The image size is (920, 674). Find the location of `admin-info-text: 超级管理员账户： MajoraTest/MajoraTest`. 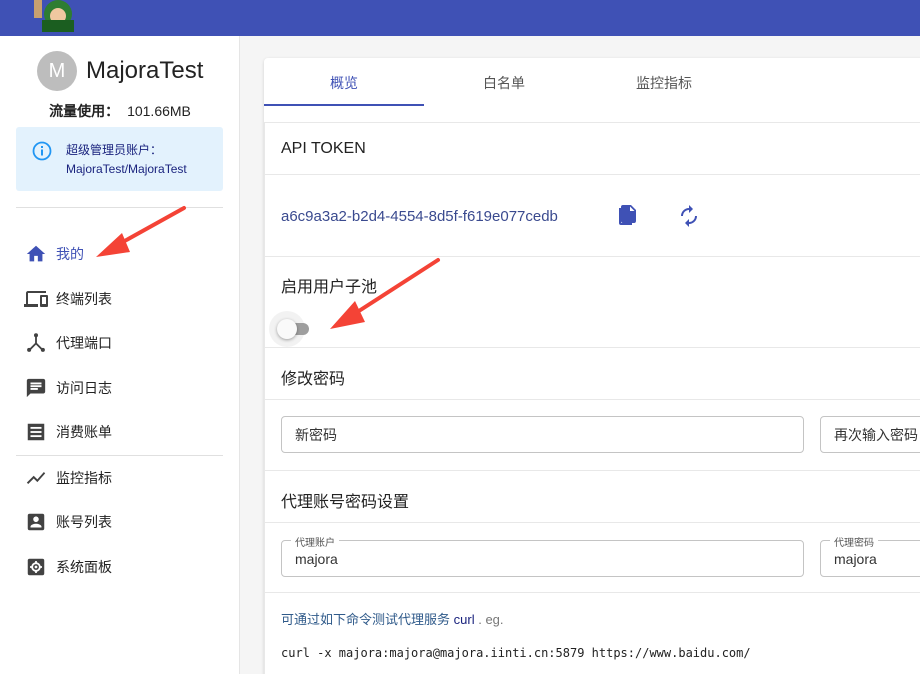

admin-info-text: 超级管理员账户： MajoraTest/MajoraTest is located at coordinates (126, 160).